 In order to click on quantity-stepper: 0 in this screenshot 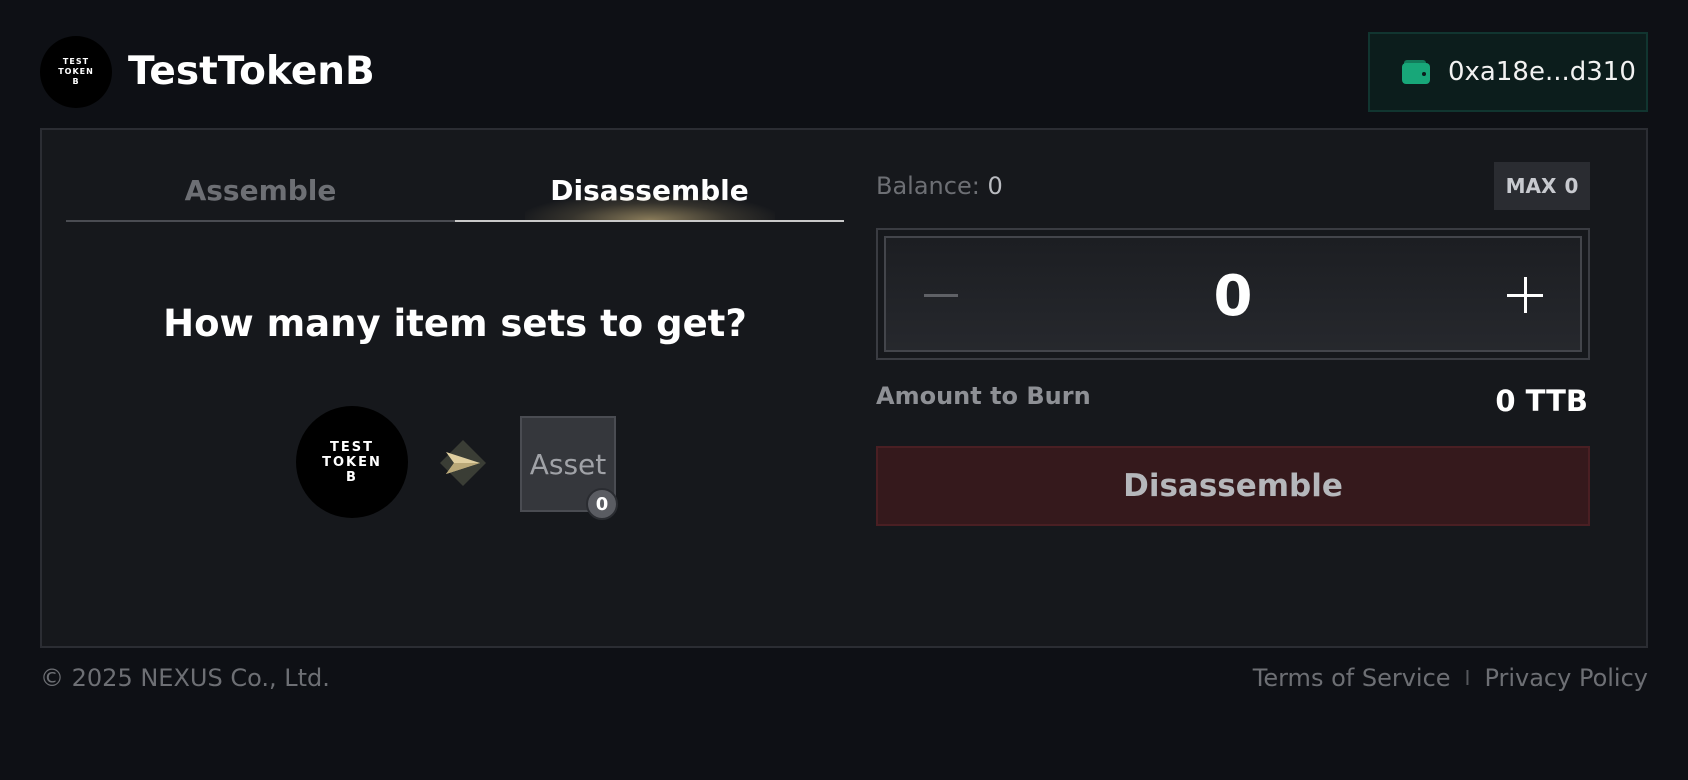, I will do `click(1233, 294)`.